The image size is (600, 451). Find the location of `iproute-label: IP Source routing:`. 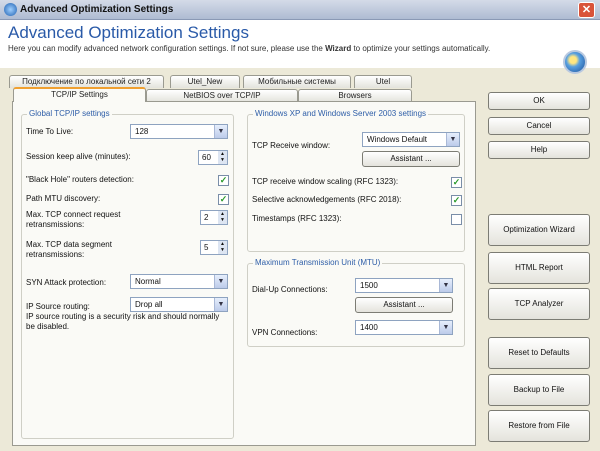

iproute-label: IP Source routing: is located at coordinates (58, 306).